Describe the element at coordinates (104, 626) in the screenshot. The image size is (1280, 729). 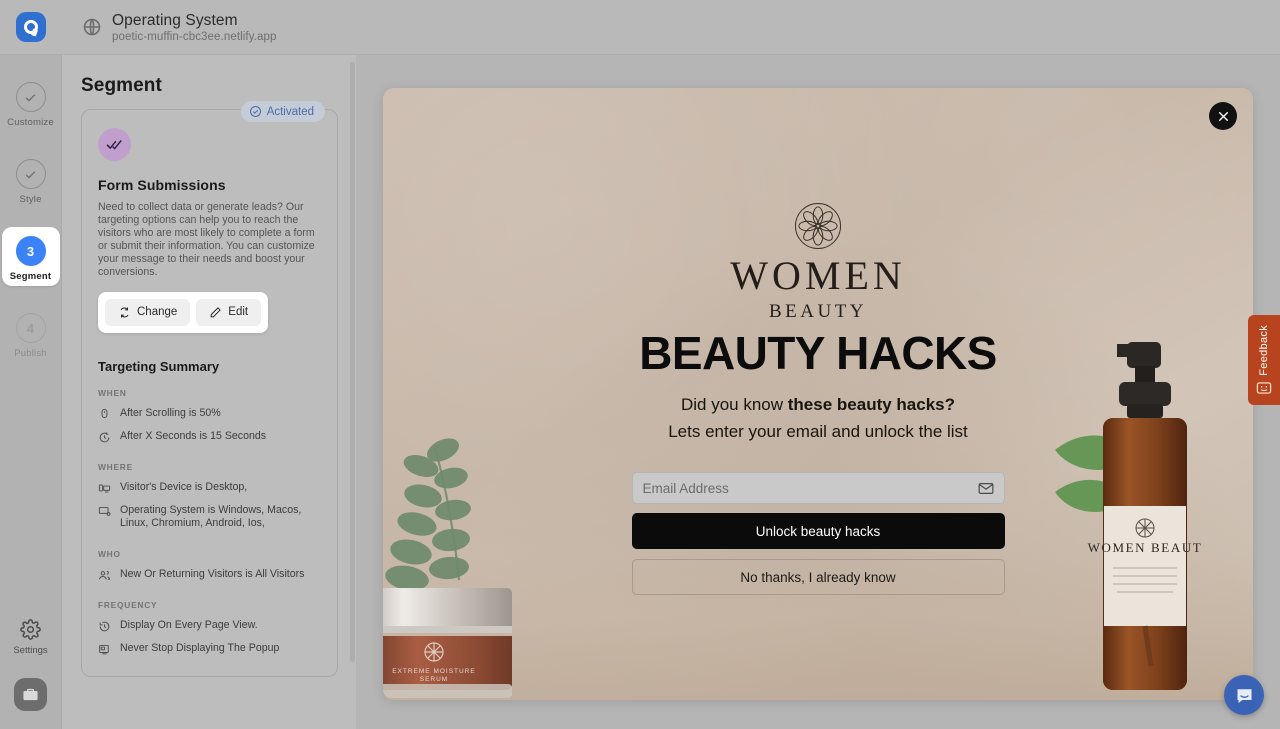
I see `clock-history-icon` at that location.